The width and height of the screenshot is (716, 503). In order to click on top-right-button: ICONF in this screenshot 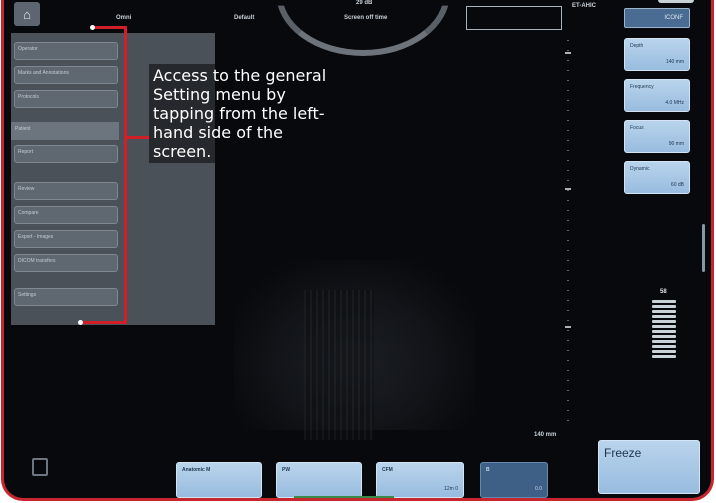, I will do `click(657, 18)`.